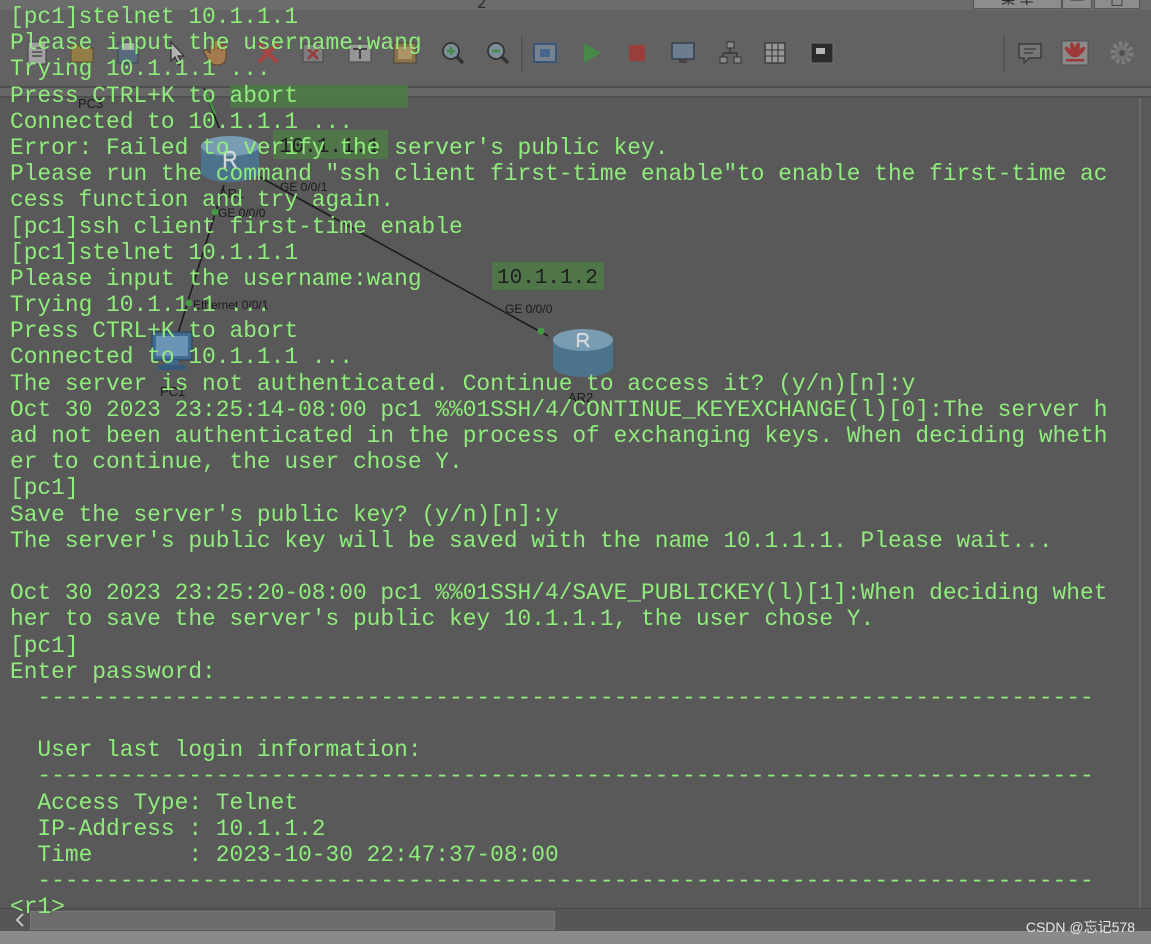  What do you see at coordinates (113, 671) in the screenshot?
I see `terminal-line: Enter password:` at bounding box center [113, 671].